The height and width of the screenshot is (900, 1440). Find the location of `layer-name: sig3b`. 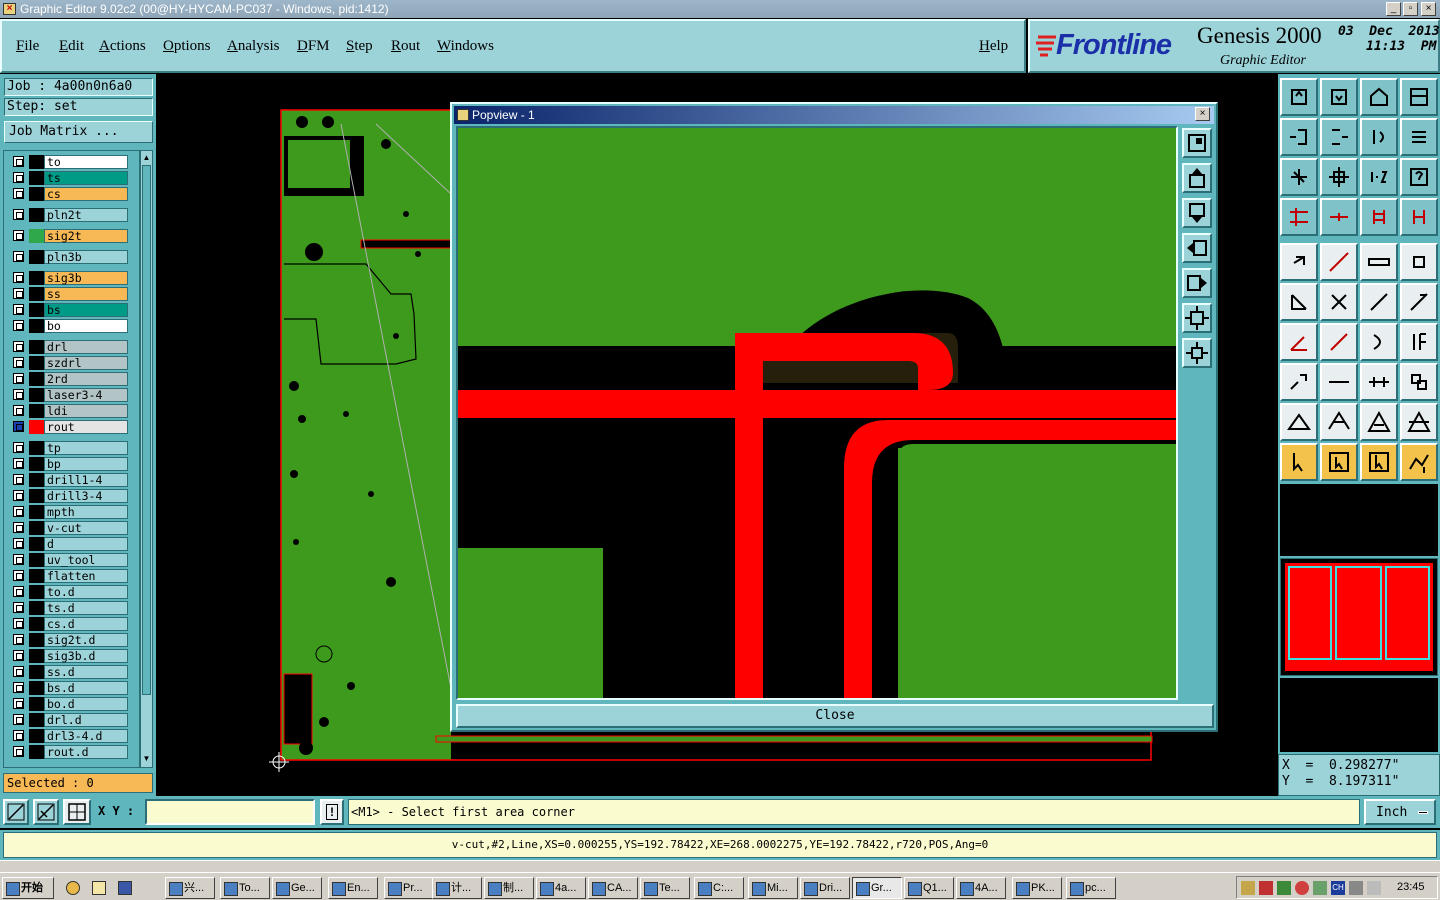

layer-name: sig3b is located at coordinates (86, 278).